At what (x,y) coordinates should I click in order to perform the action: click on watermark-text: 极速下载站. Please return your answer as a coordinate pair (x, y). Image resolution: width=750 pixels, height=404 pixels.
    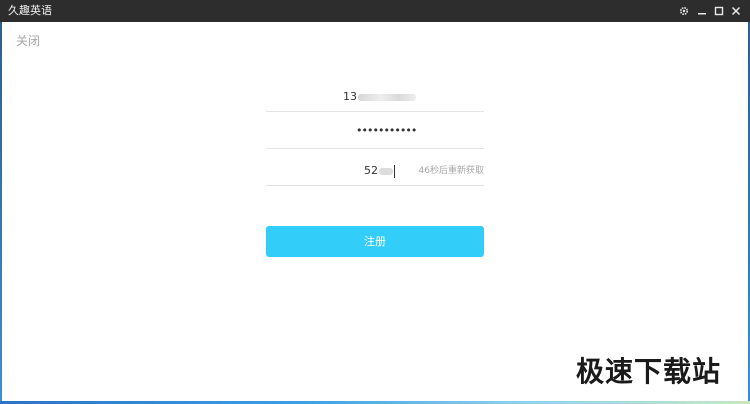
    Looking at the image, I should click on (649, 371).